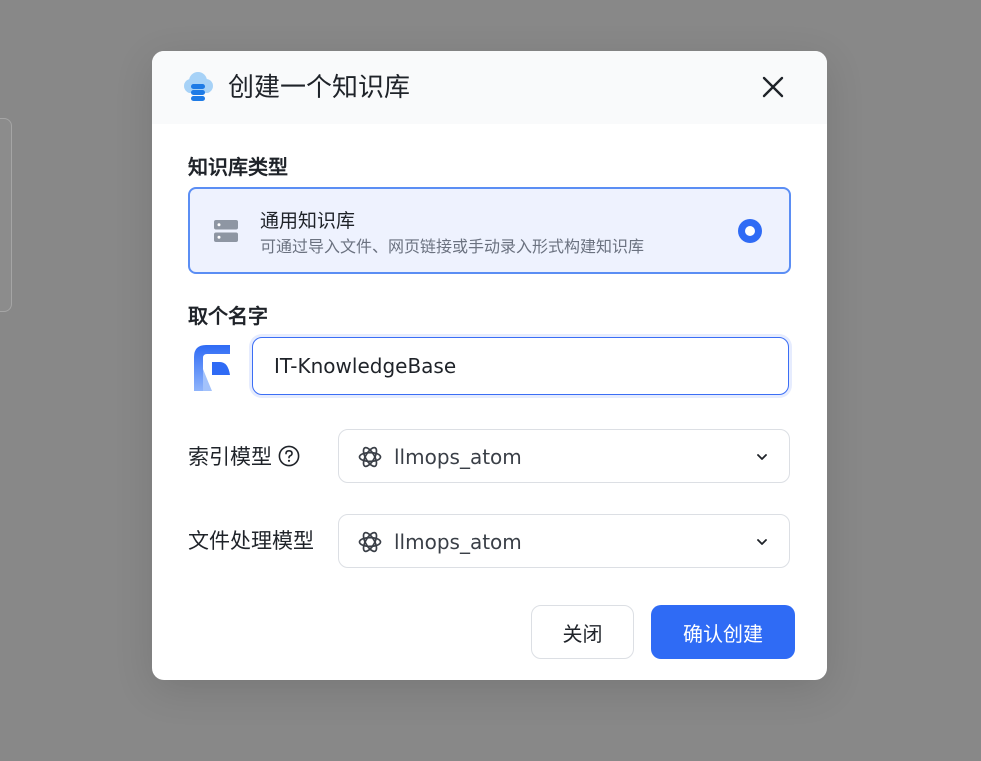 The image size is (981, 761). I want to click on confirm-create-button: 确认创建, so click(723, 632).